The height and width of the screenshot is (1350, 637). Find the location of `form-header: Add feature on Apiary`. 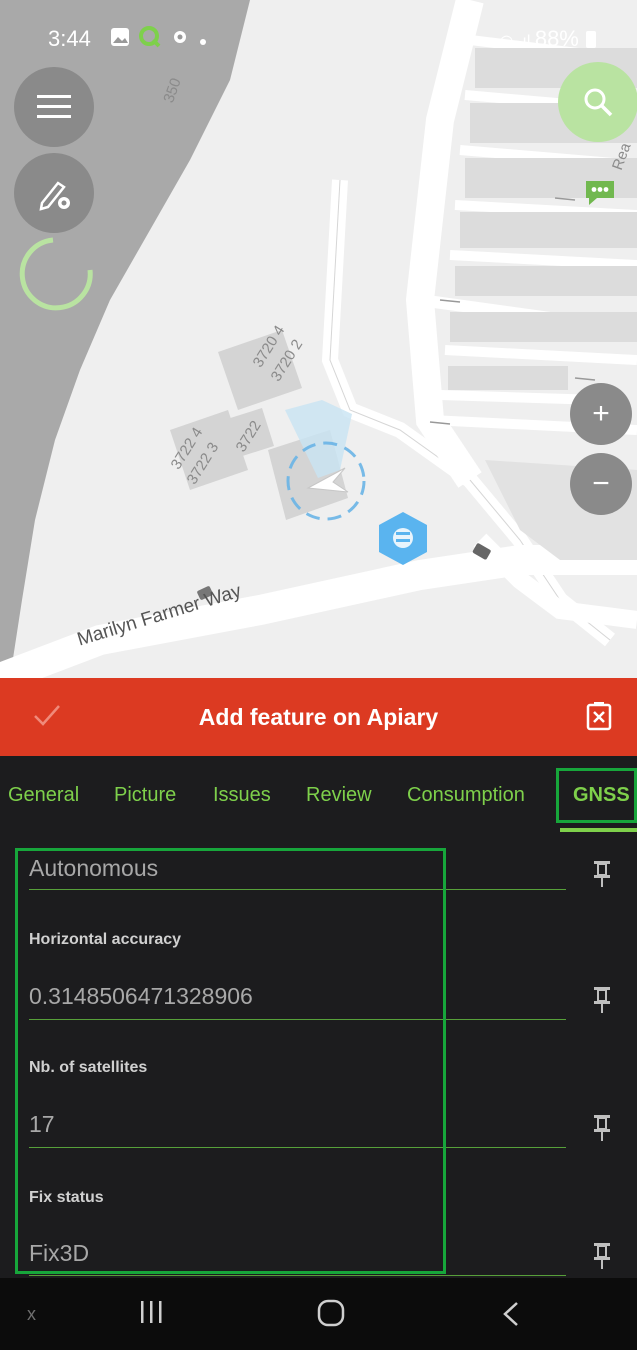

form-header: Add feature on Apiary is located at coordinates (318, 717).